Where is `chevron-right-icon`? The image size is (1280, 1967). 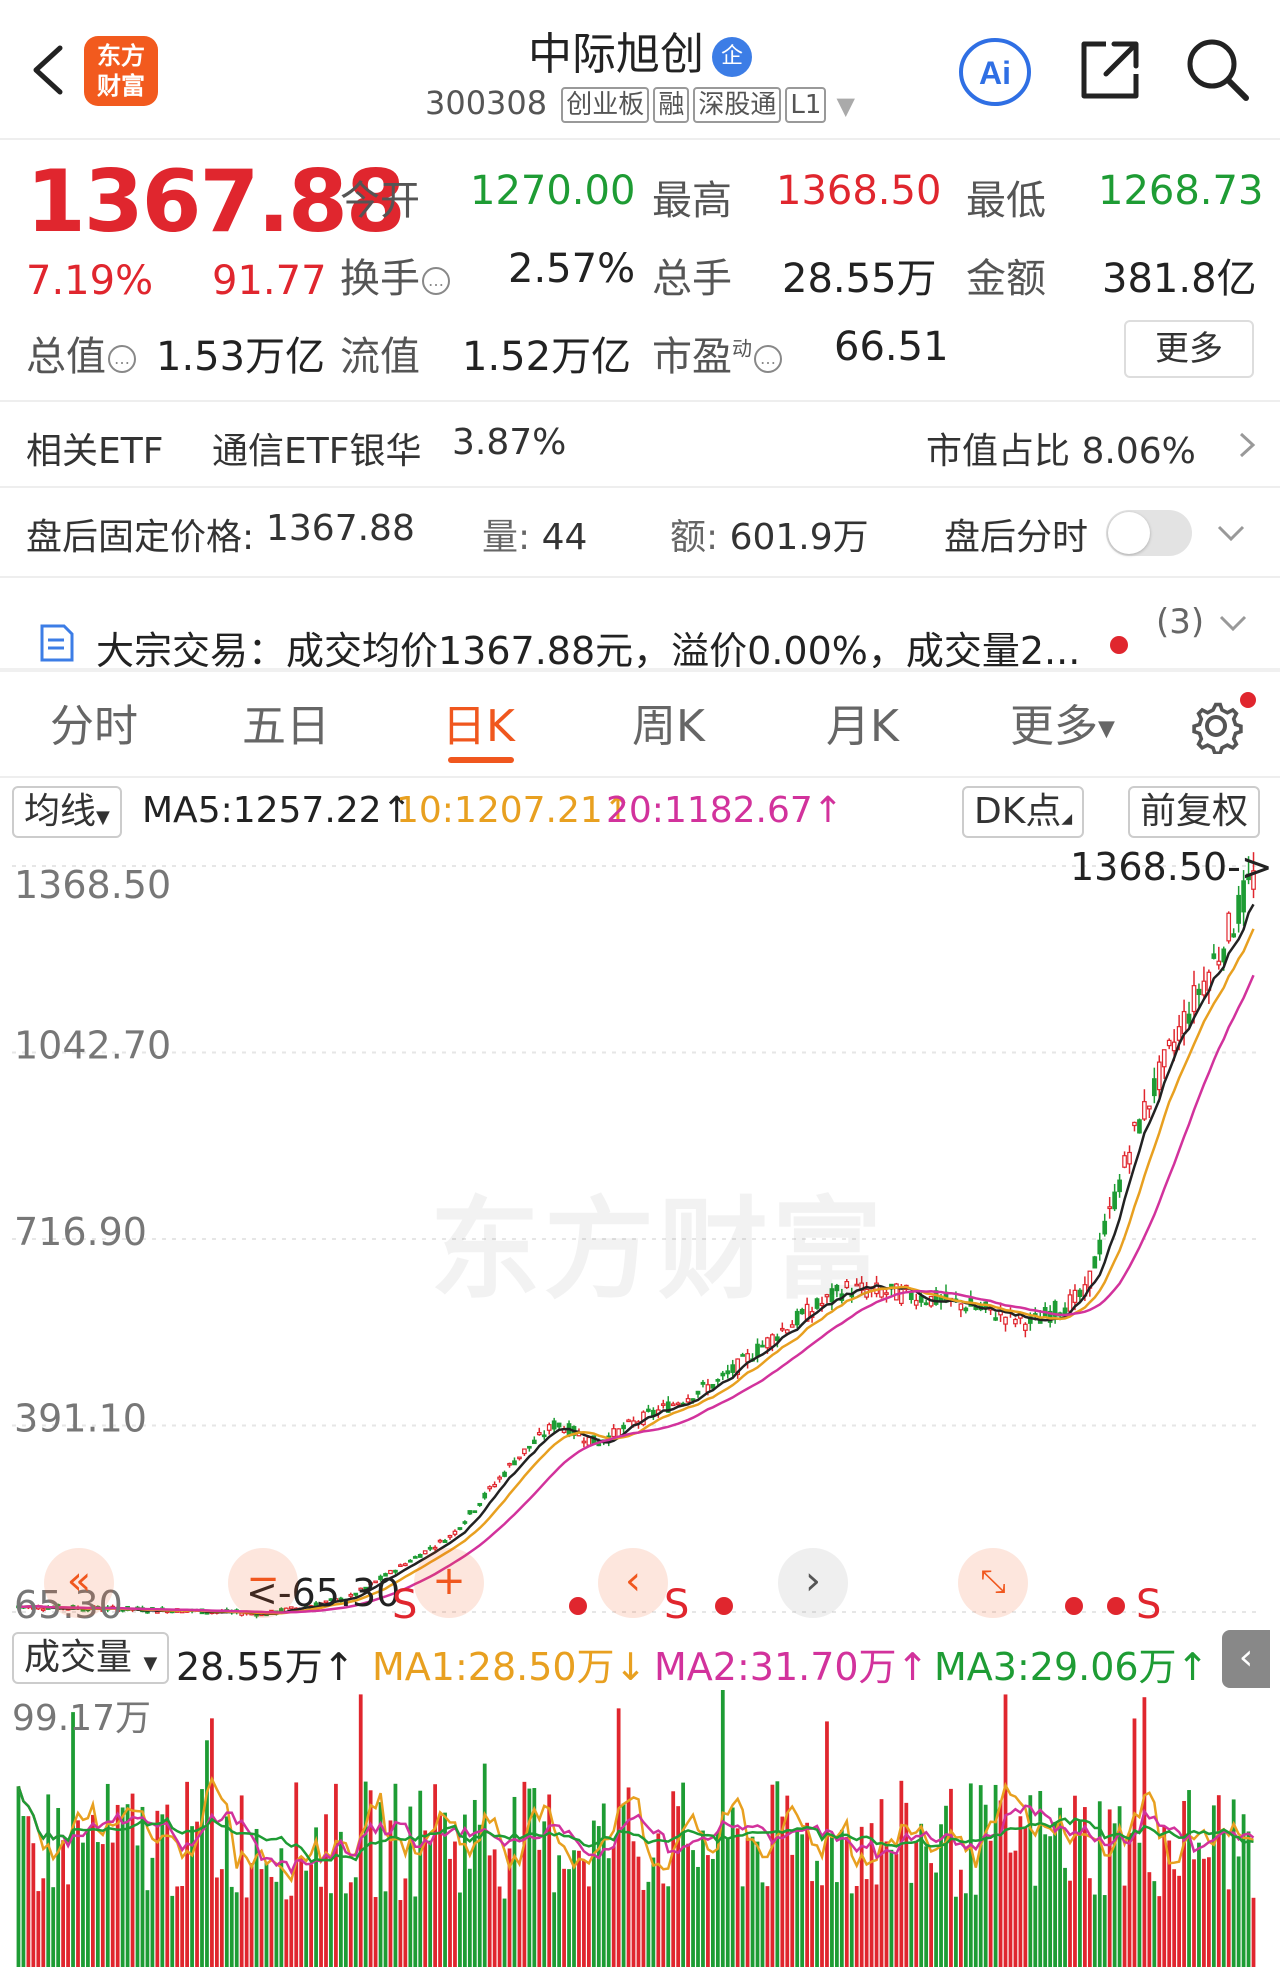
chevron-right-icon is located at coordinates (1247, 445).